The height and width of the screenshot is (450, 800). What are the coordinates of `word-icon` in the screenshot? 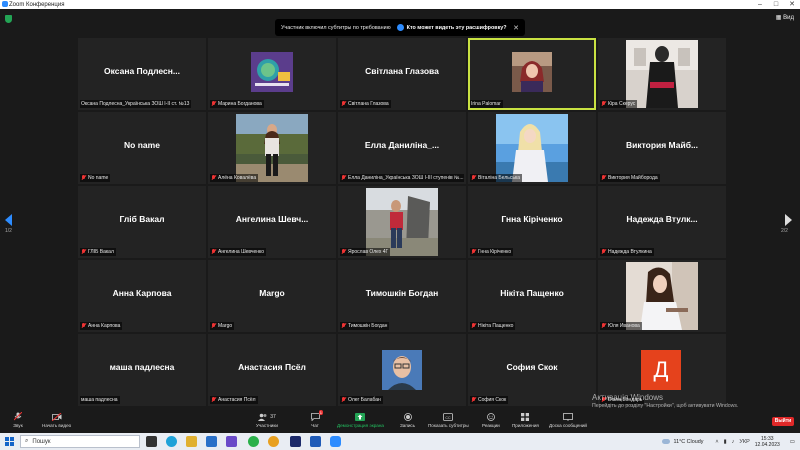 It's located at (315, 441).